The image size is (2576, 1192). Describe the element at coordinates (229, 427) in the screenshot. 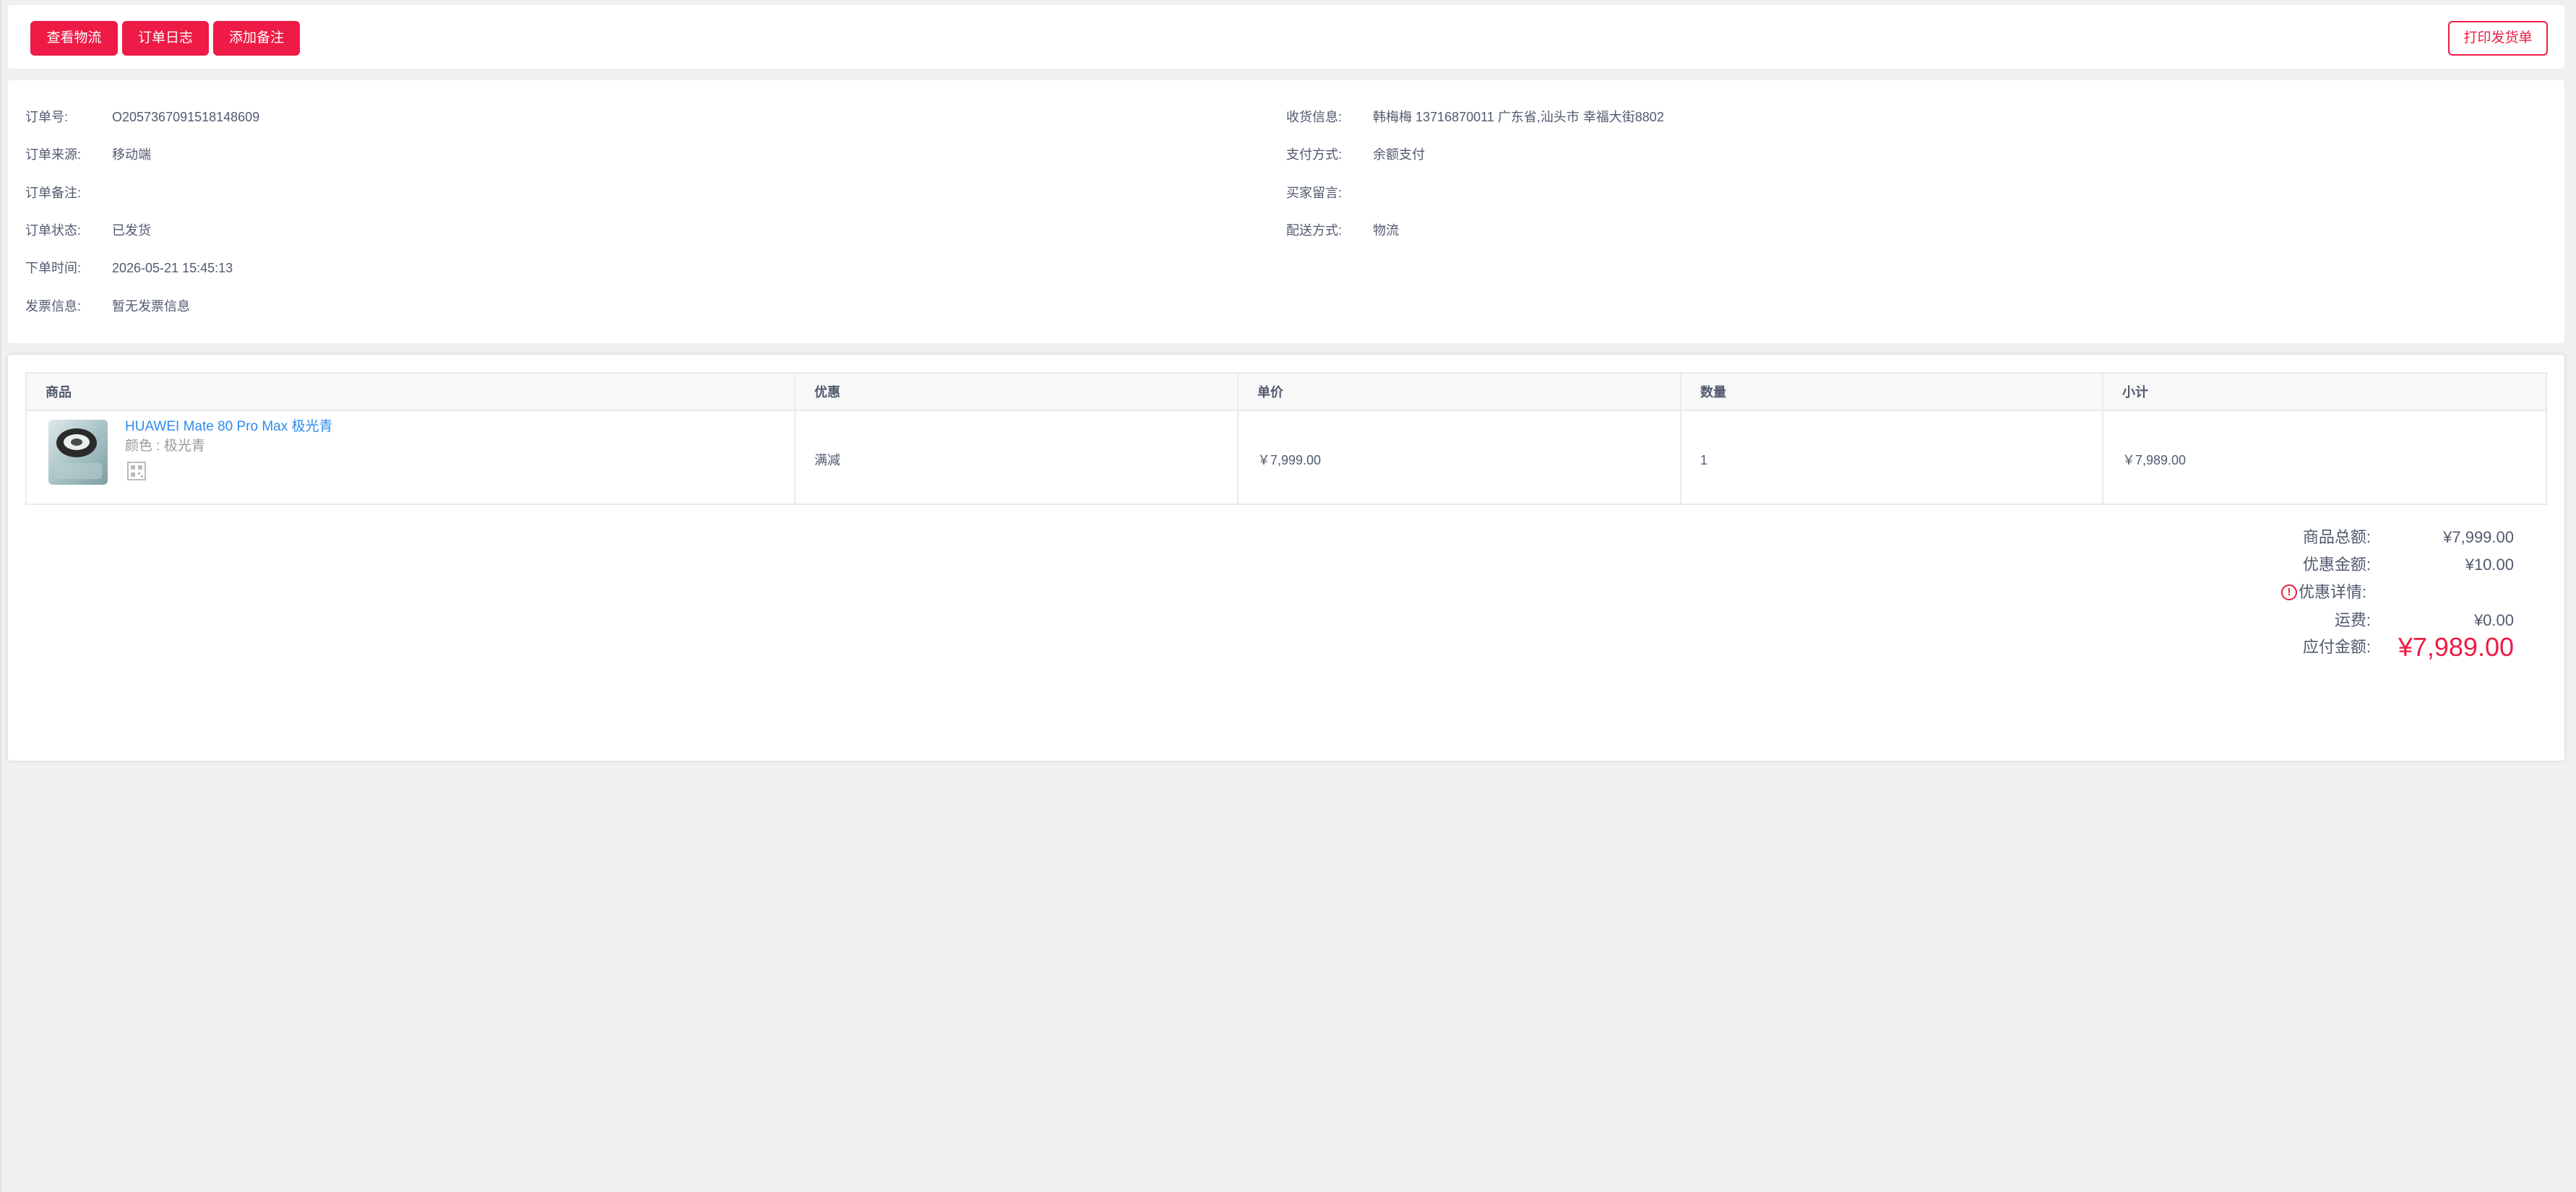

I see `product-name-link: HUAWEI Mate 80 Pro Max 极光青` at that location.